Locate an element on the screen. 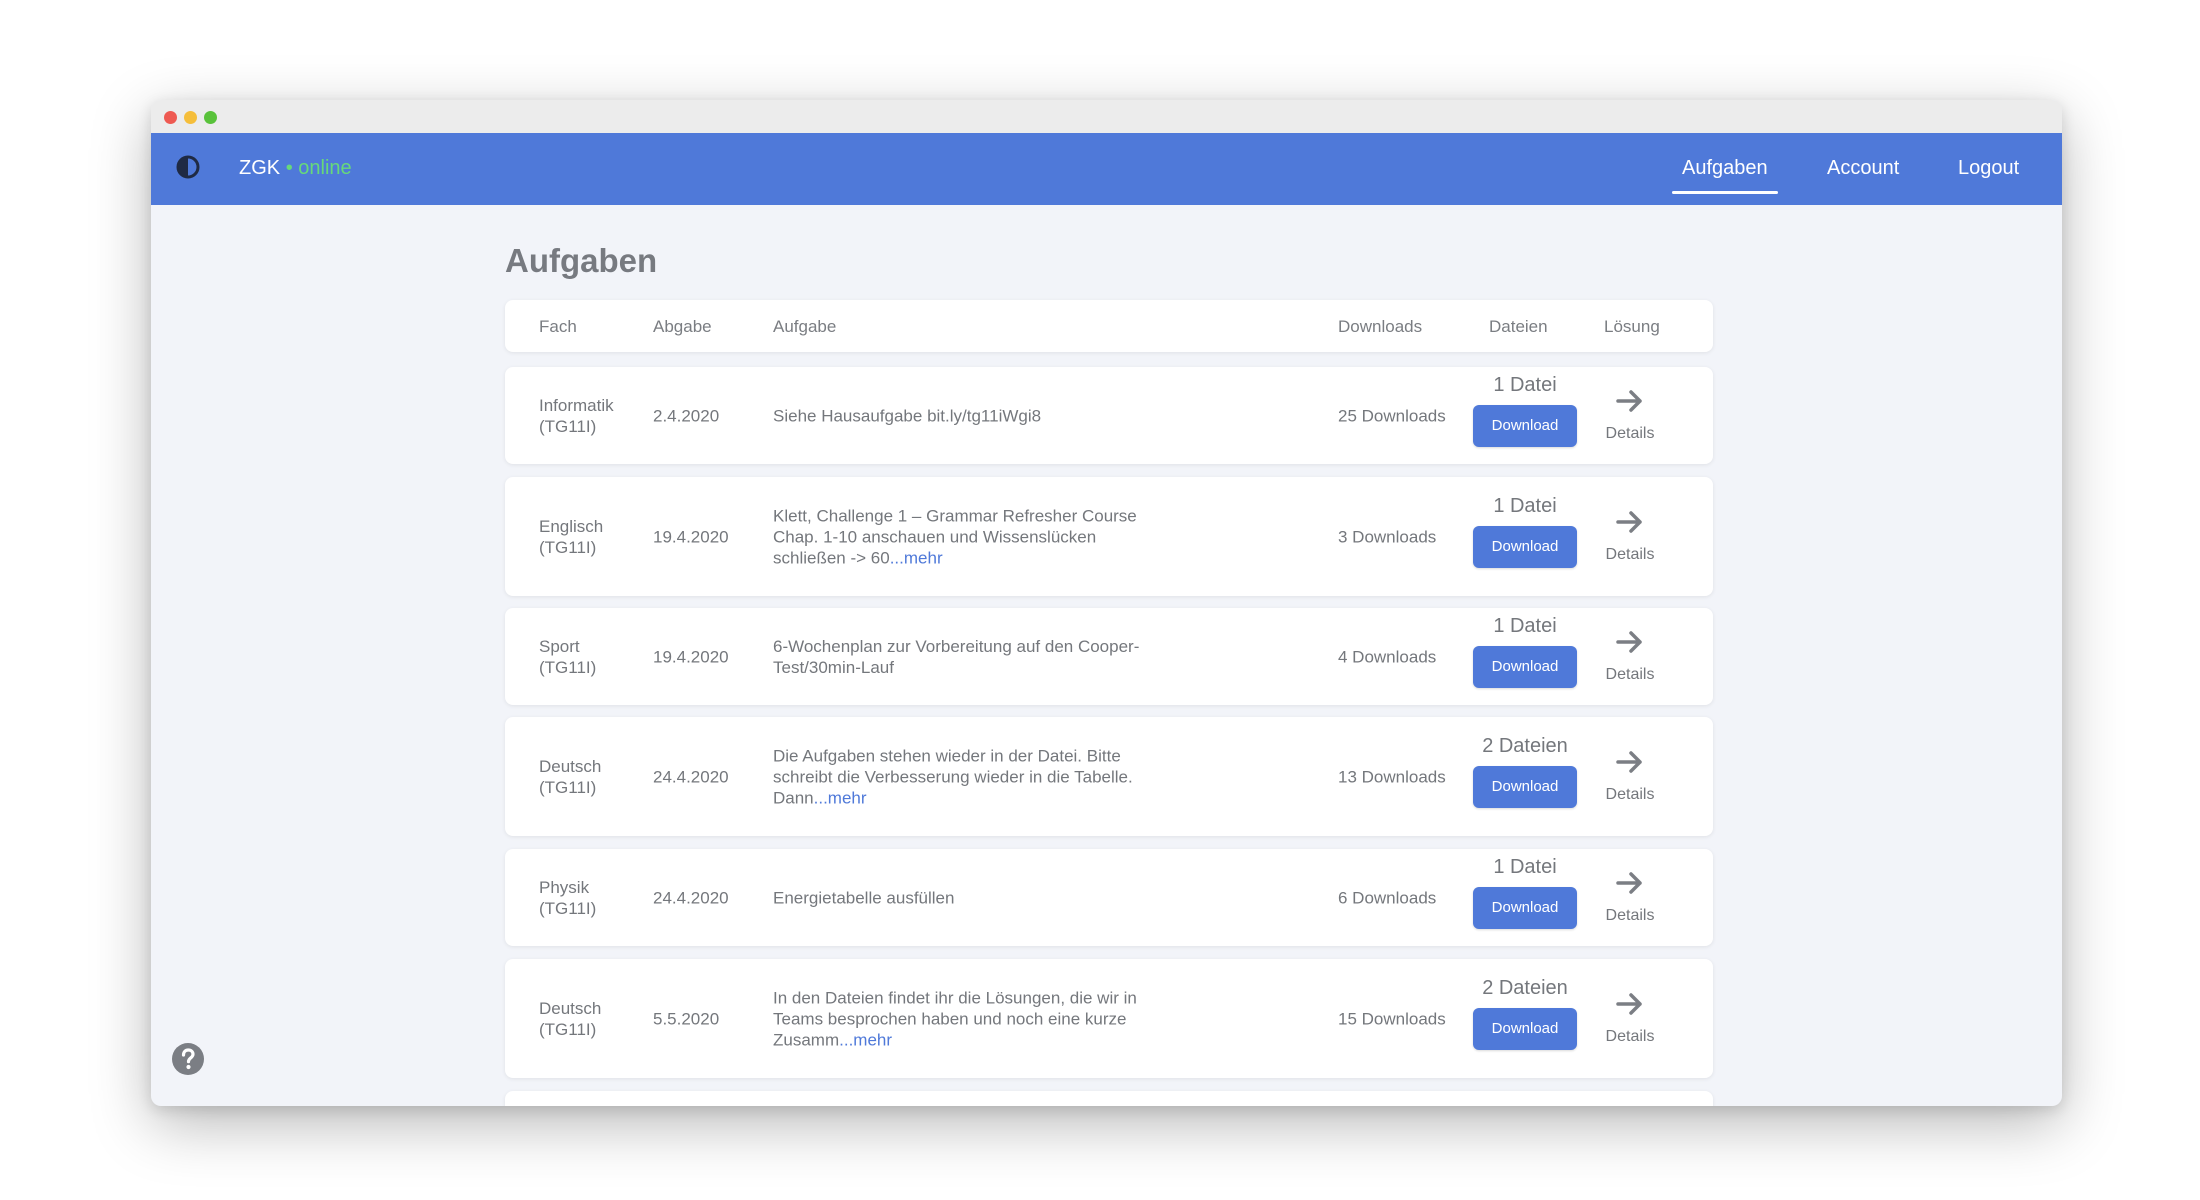  downloads-cell: 25 Downloads is located at coordinates (1392, 415).